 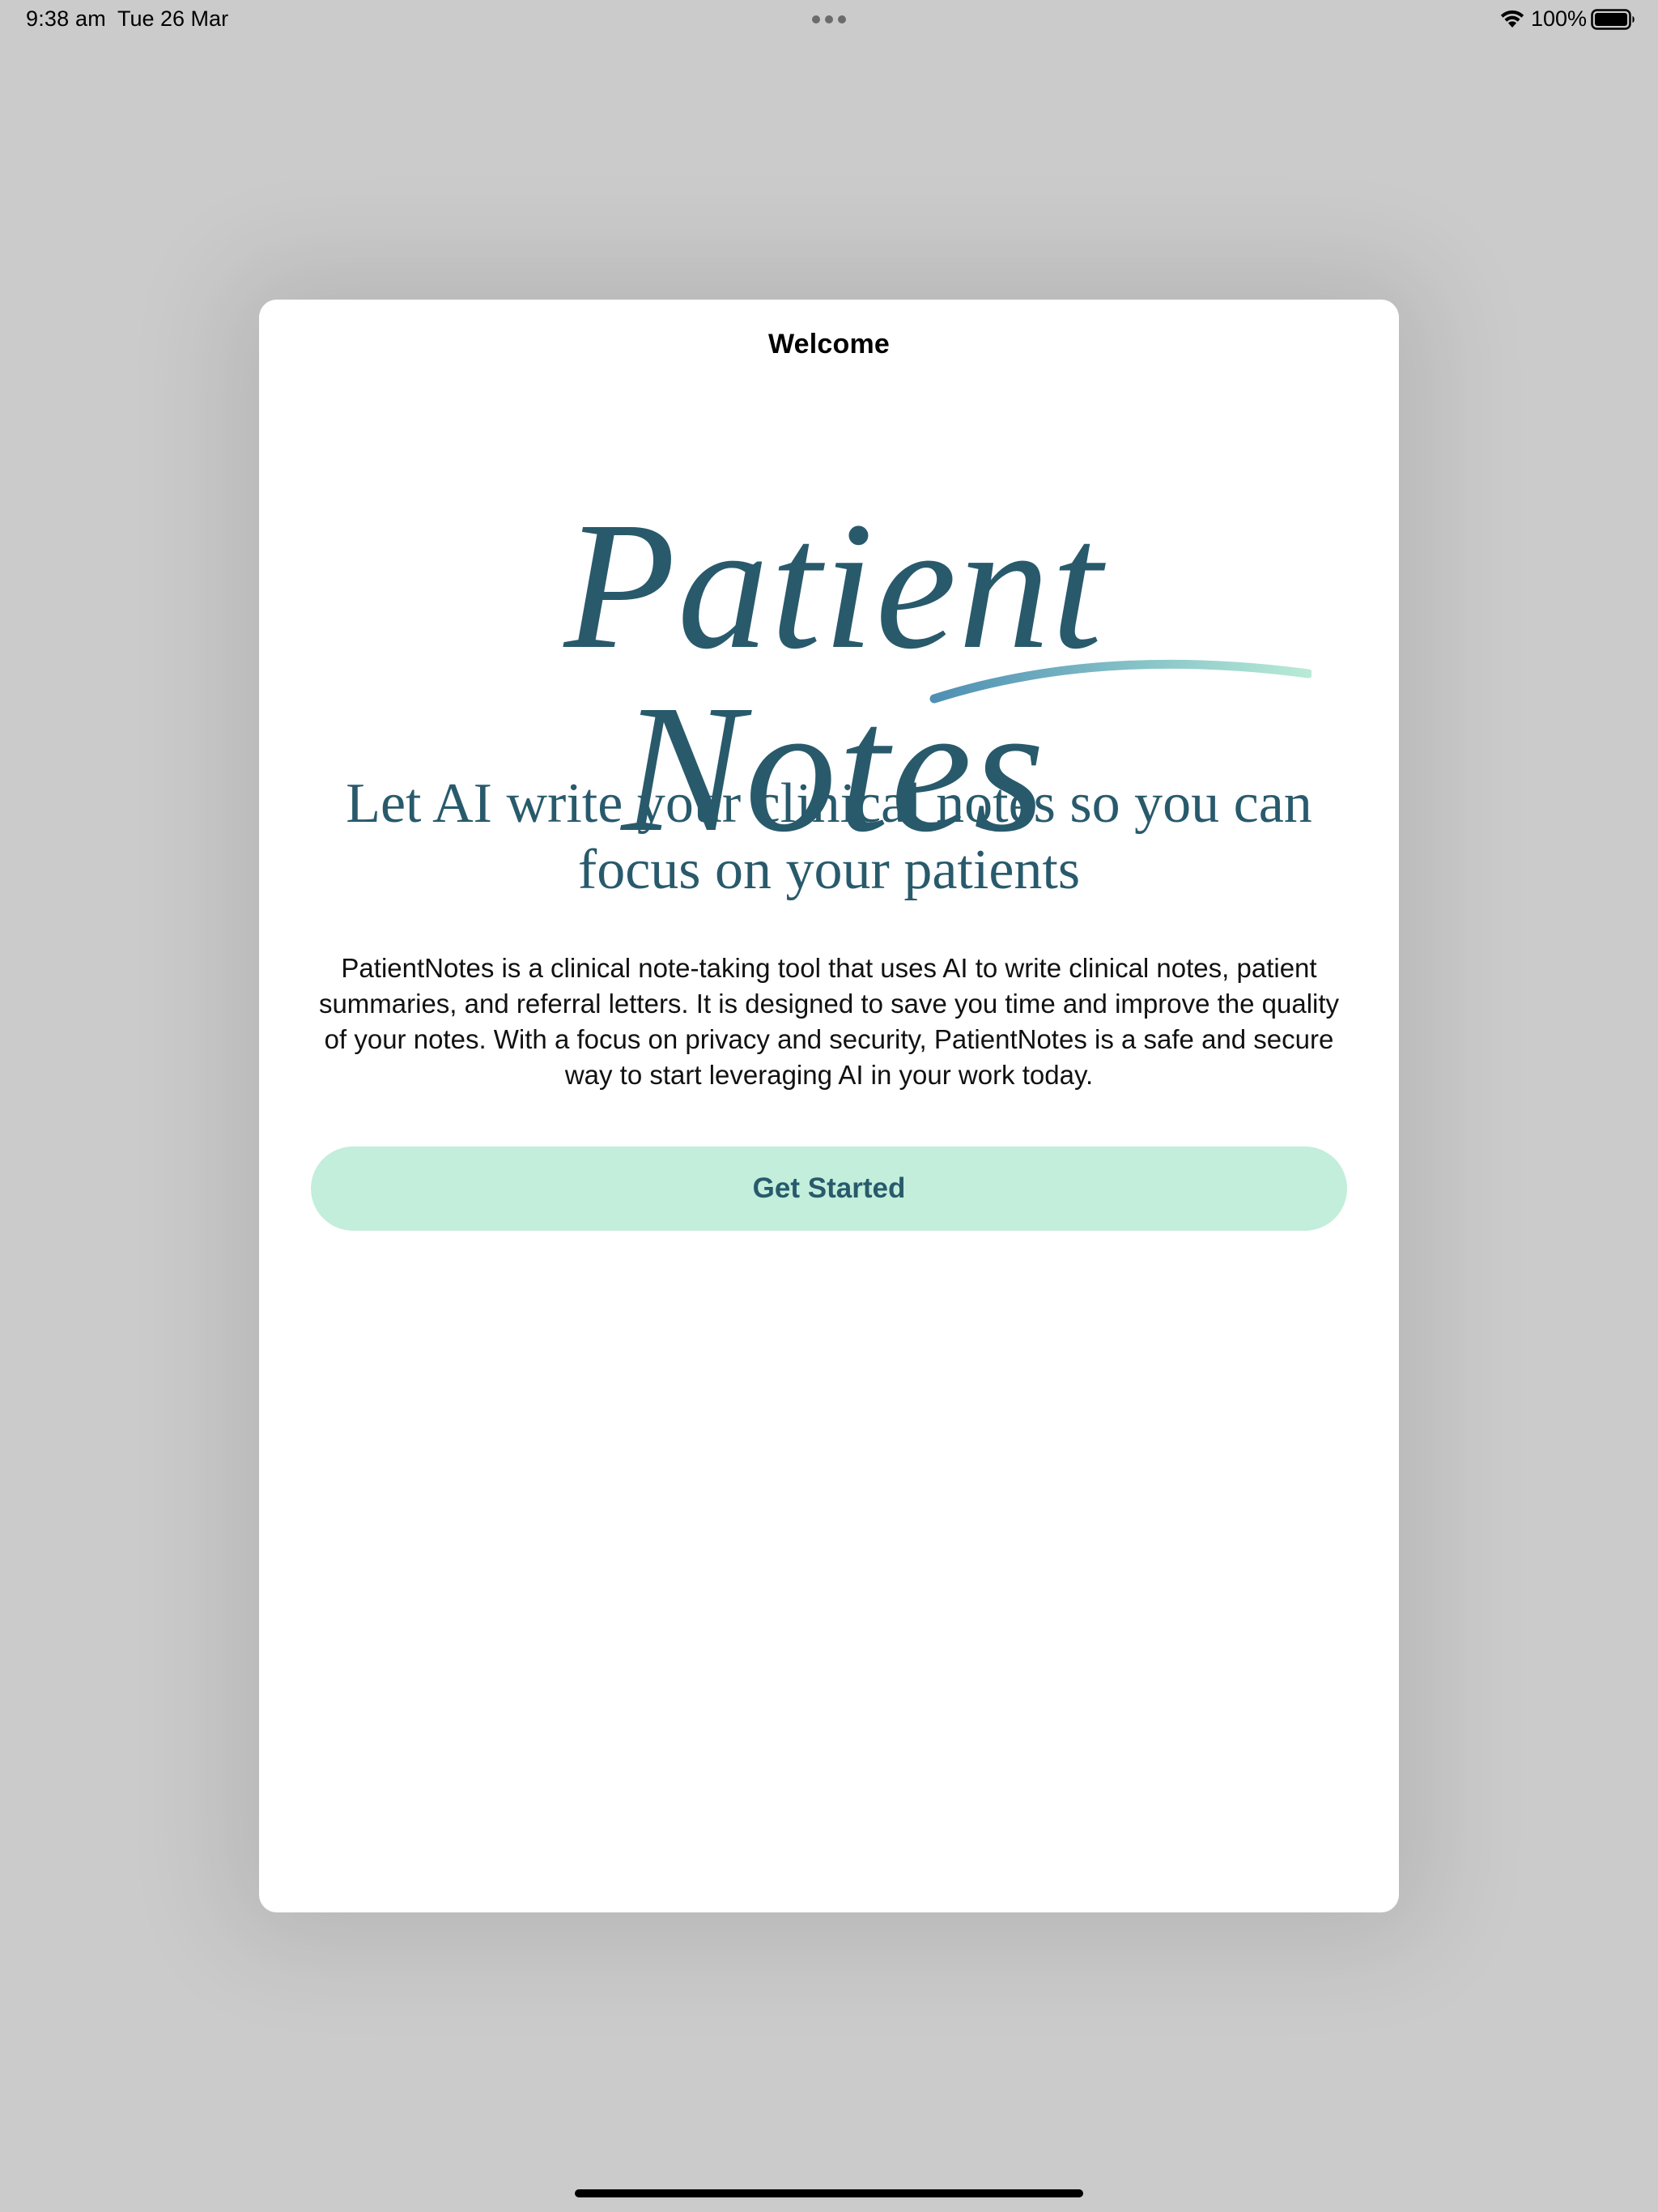 What do you see at coordinates (173, 19) in the screenshot?
I see `status-date: Tue 26 Mar` at bounding box center [173, 19].